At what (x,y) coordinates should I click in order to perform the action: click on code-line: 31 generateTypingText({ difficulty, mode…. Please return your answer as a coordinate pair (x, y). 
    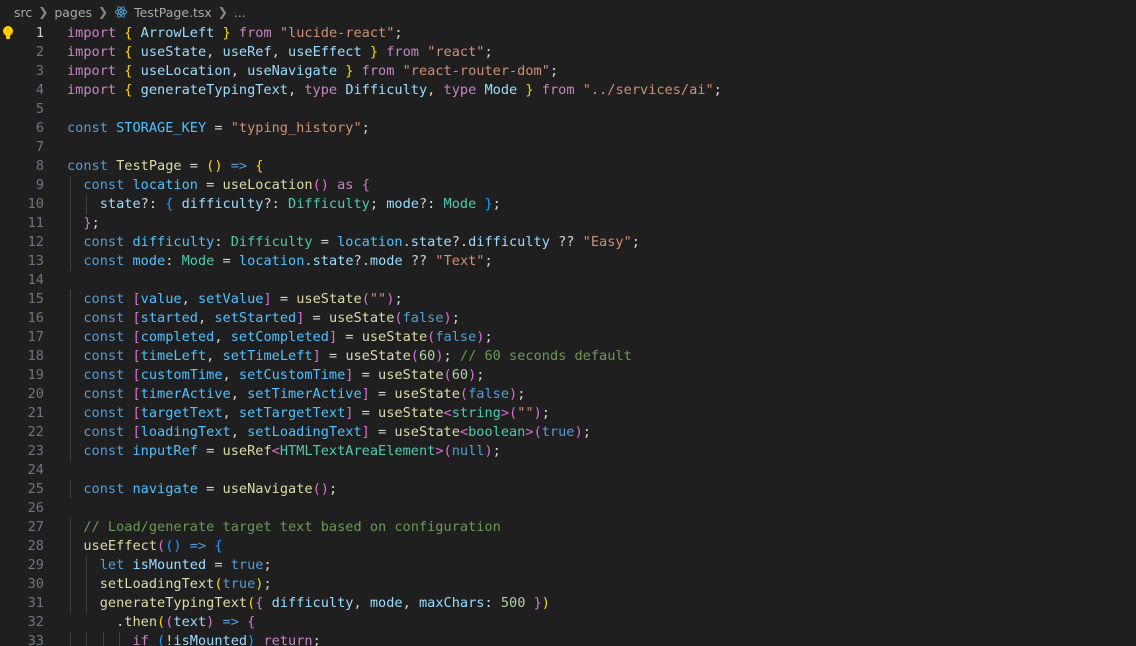
    Looking at the image, I should click on (568, 603).